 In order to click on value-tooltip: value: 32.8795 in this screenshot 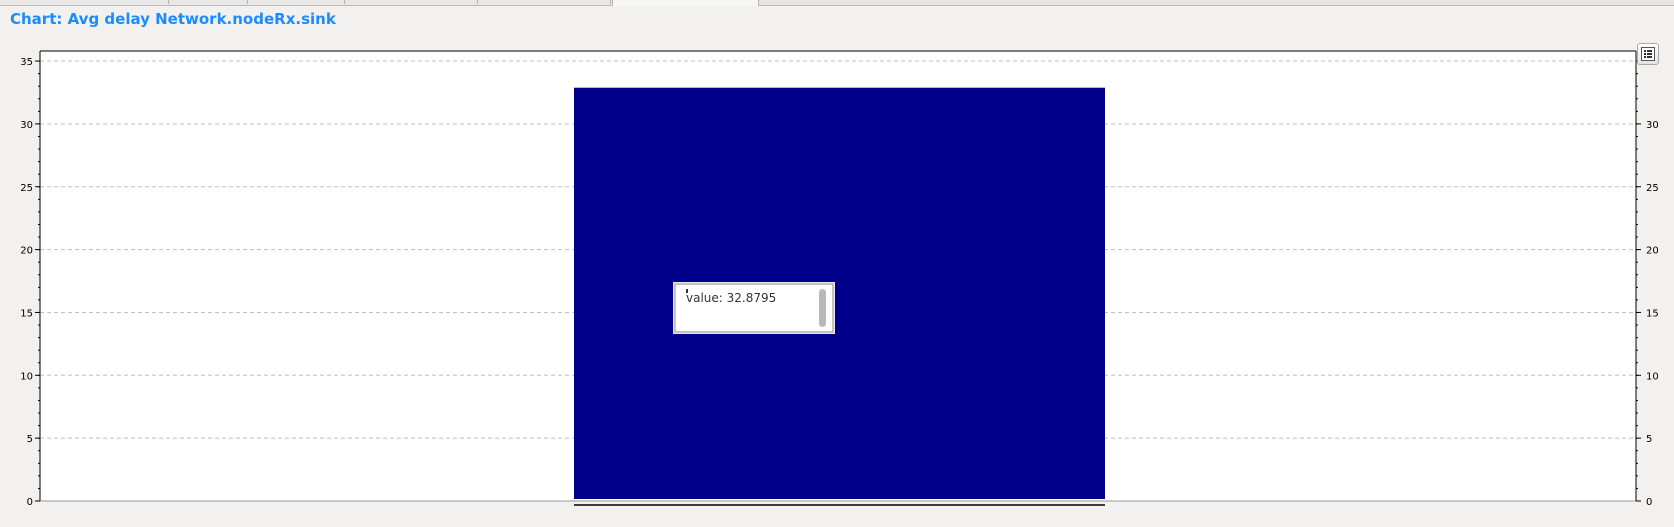, I will do `click(754, 308)`.